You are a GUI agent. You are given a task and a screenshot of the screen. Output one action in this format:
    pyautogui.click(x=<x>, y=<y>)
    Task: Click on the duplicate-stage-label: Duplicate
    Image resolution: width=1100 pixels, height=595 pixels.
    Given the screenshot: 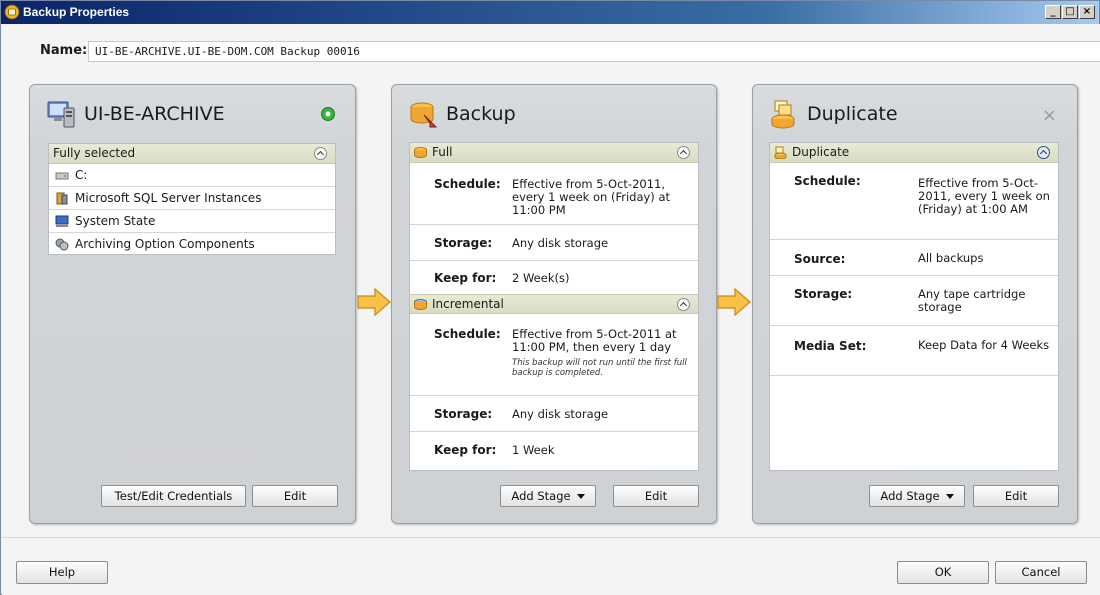 What is the action you would take?
    pyautogui.click(x=821, y=152)
    